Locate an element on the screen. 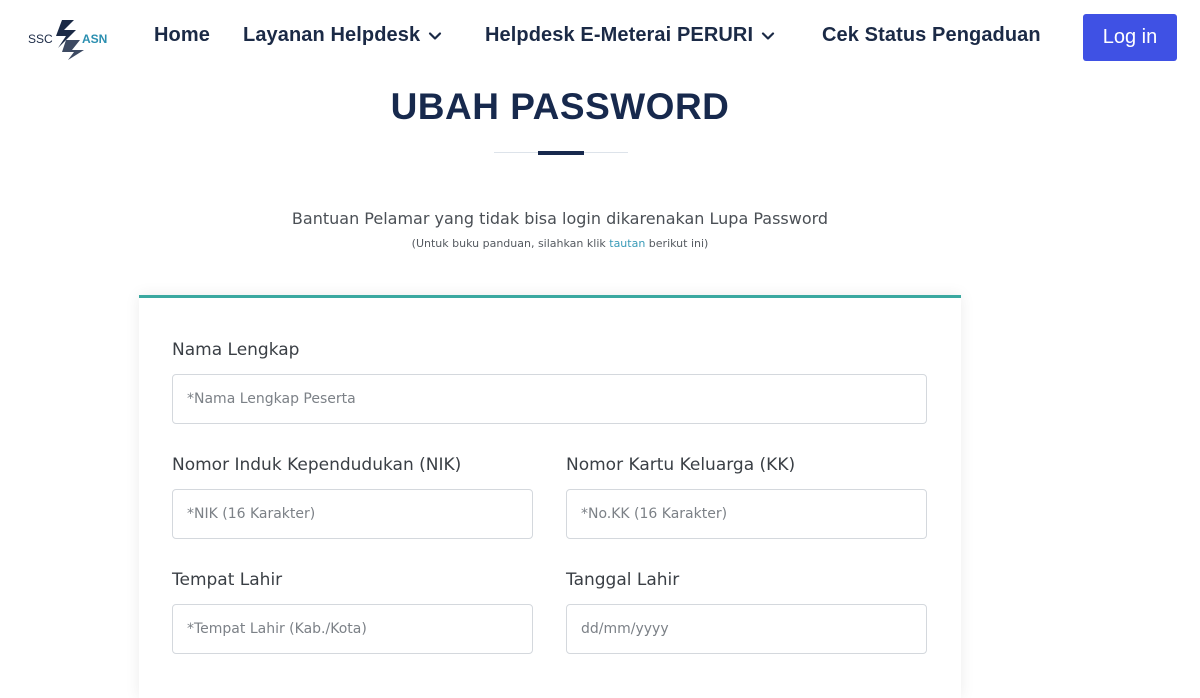 This screenshot has width=1200, height=698. kk-label: Nomor Kartu Keluarga (KK) is located at coordinates (681, 465).